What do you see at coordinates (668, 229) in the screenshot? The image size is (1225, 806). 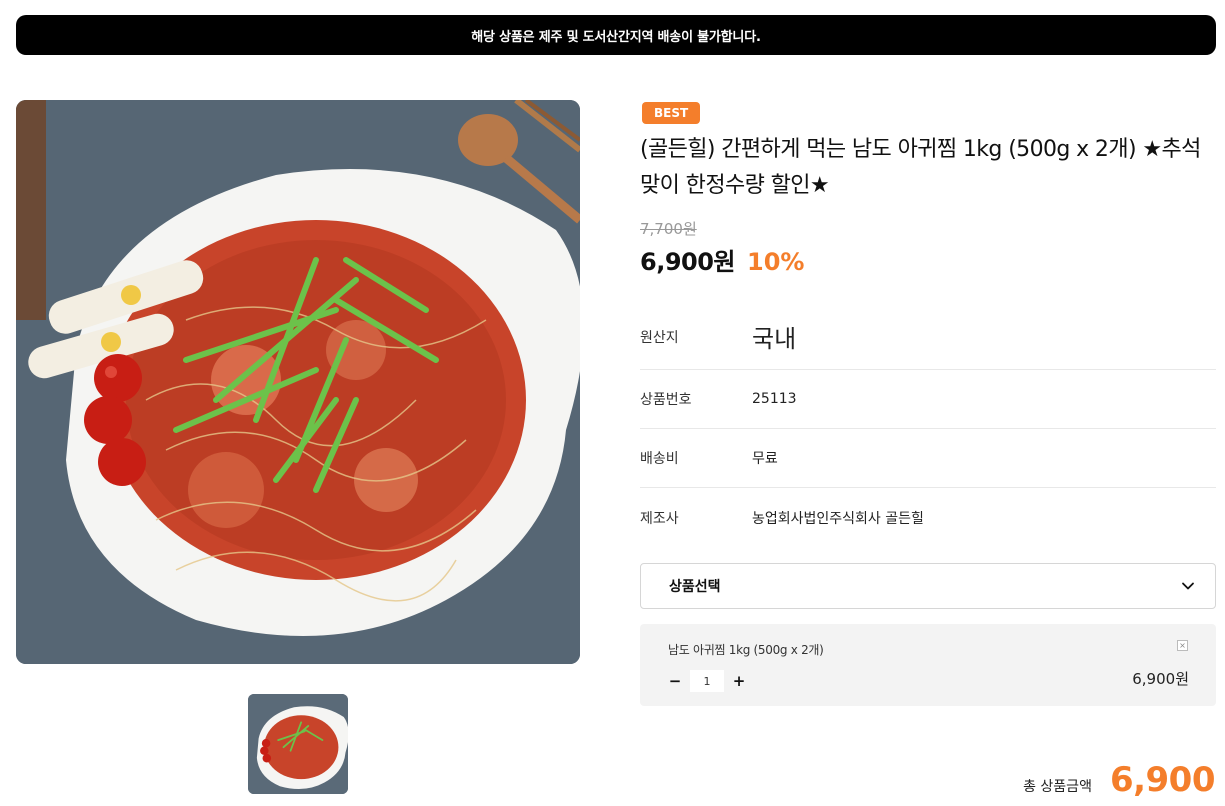 I see `original-price: 7,700원` at bounding box center [668, 229].